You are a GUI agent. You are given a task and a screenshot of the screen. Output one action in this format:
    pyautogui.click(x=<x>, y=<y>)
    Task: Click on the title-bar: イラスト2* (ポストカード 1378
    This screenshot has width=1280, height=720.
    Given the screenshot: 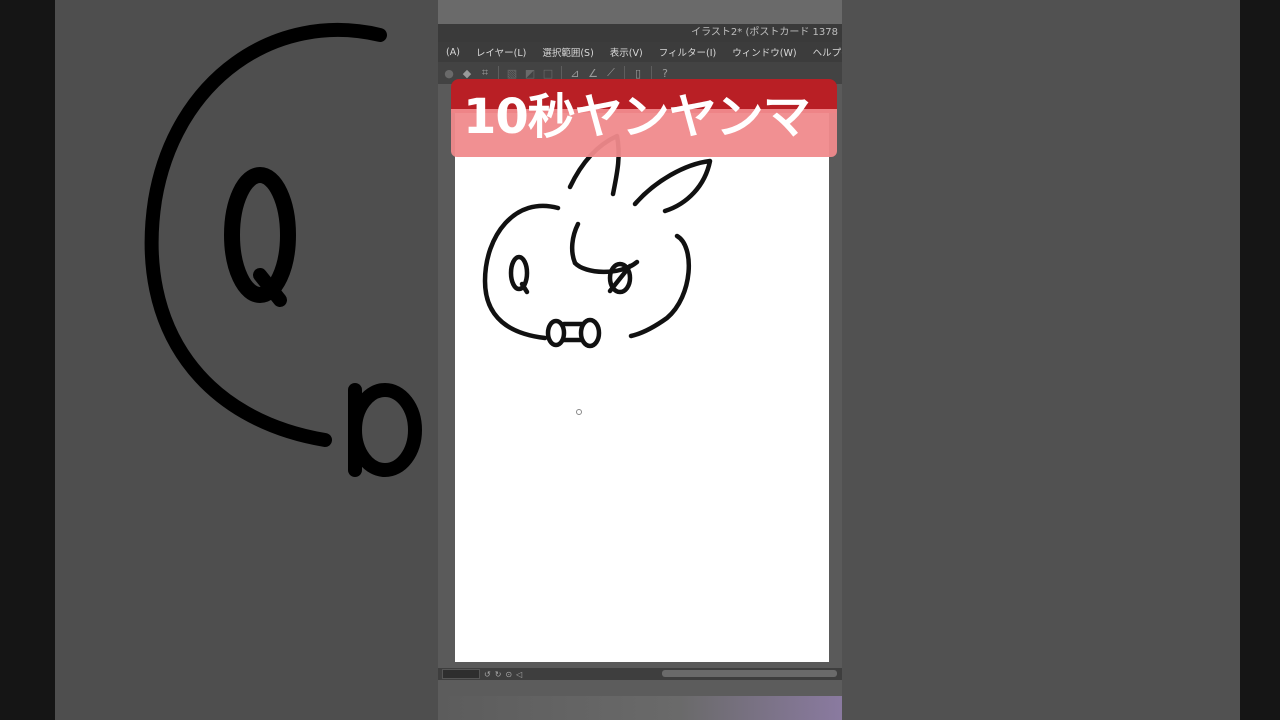 What is the action you would take?
    pyautogui.click(x=640, y=33)
    